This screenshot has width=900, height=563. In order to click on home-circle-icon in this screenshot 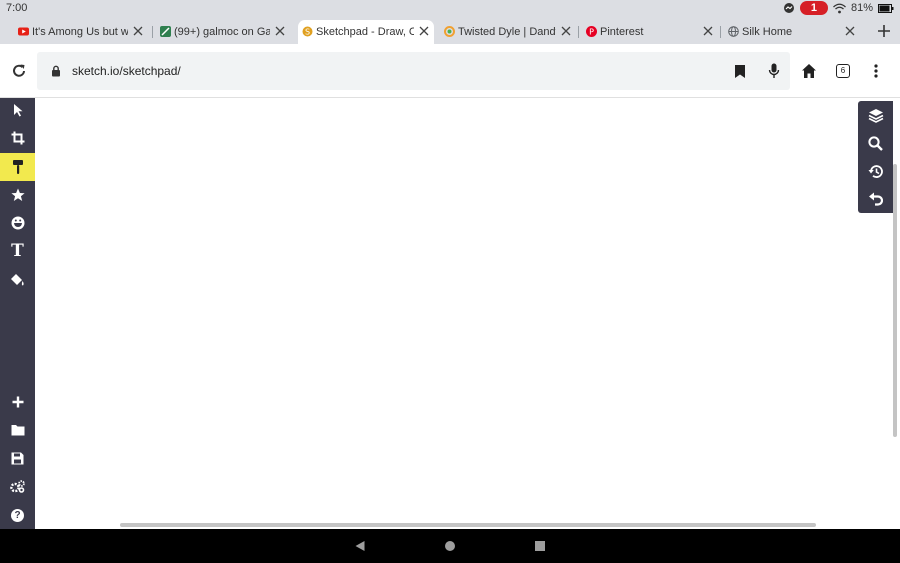, I will do `click(450, 546)`.